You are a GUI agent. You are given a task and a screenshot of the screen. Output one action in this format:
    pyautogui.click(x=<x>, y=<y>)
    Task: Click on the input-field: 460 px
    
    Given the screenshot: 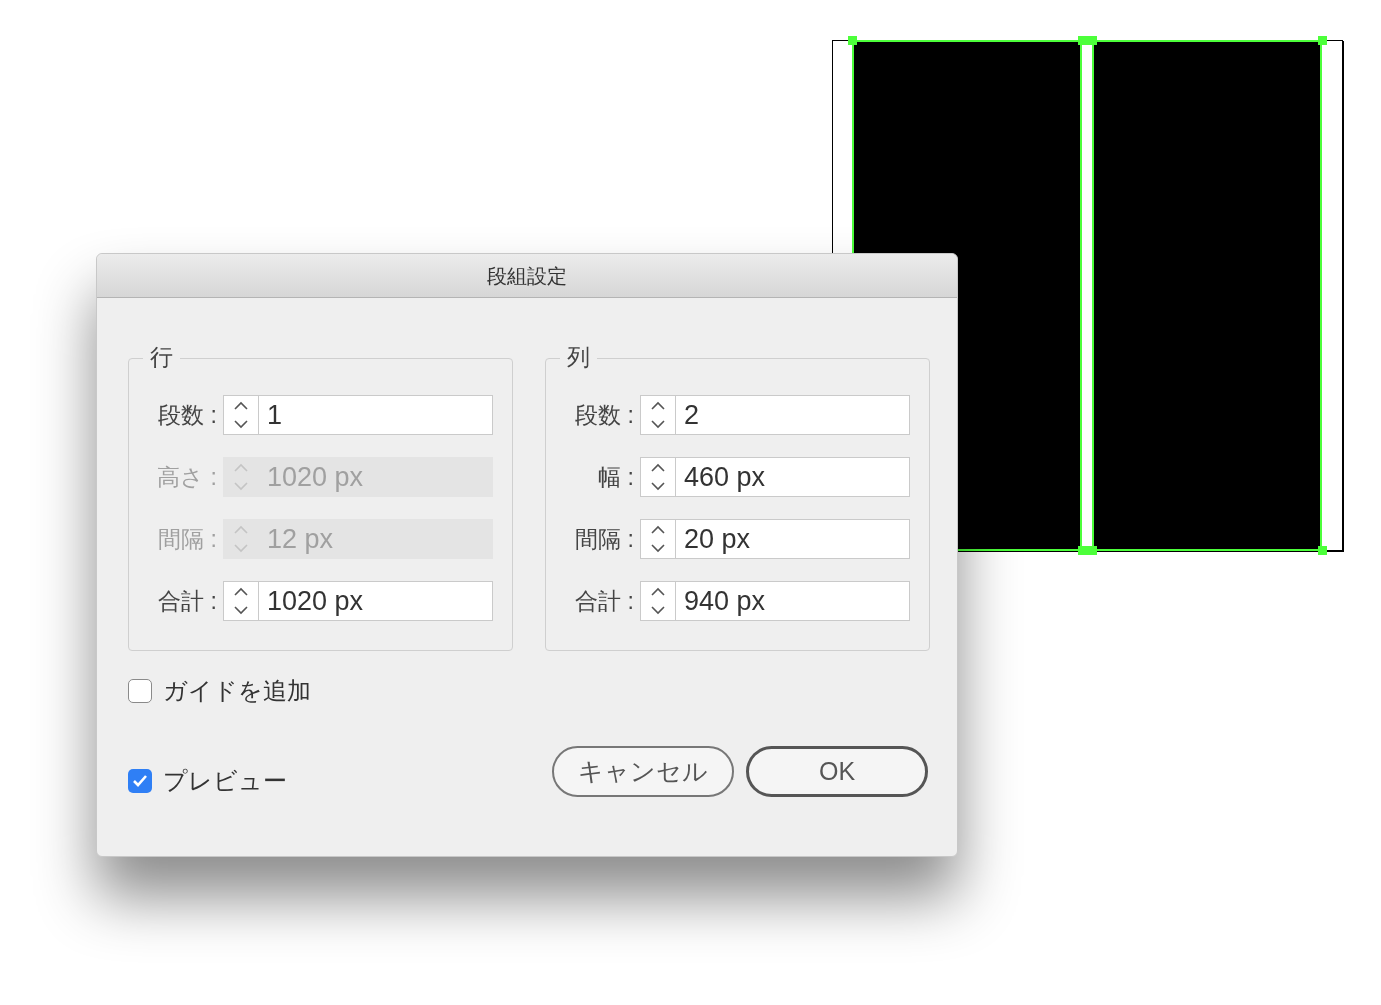 What is the action you would take?
    pyautogui.click(x=793, y=477)
    